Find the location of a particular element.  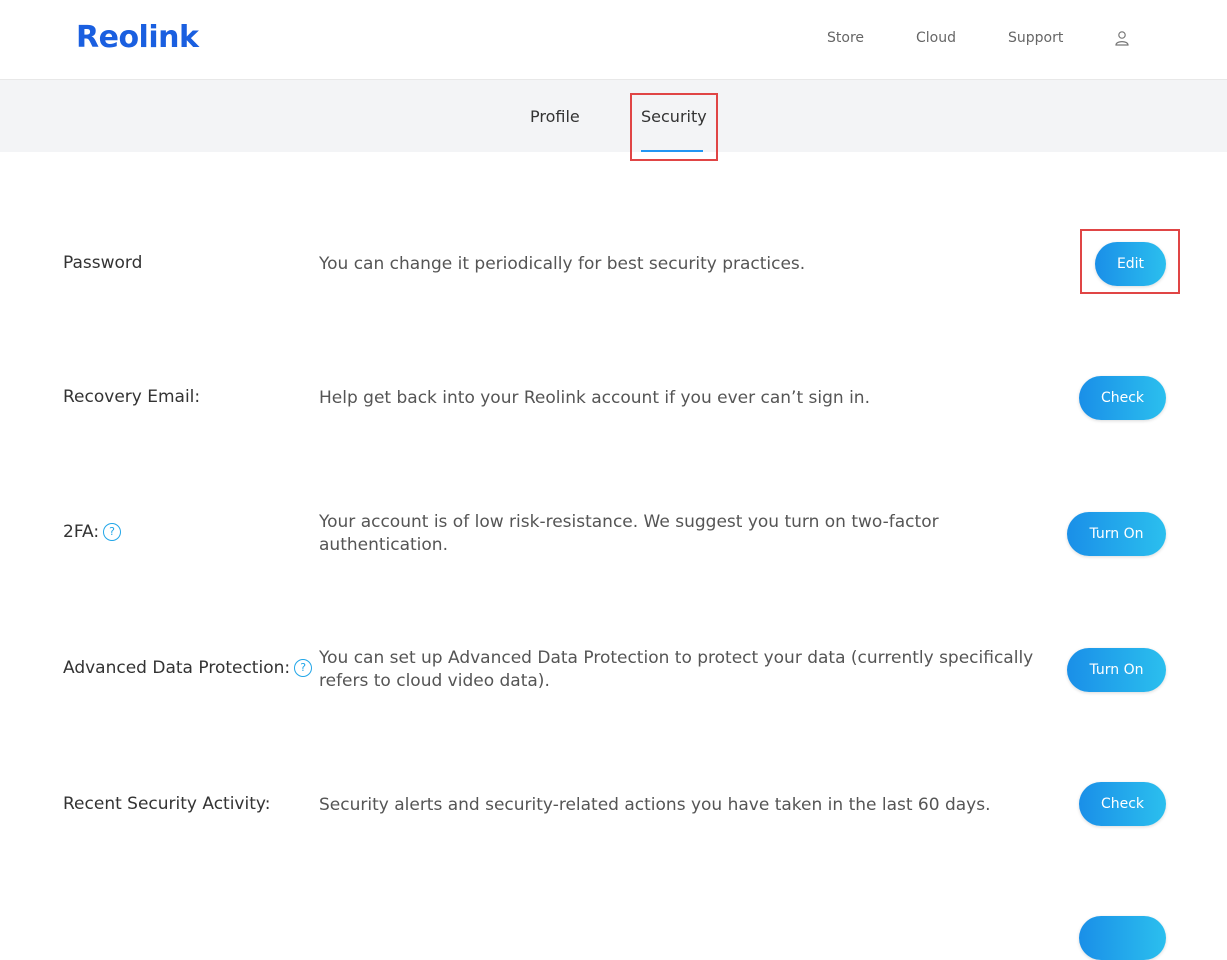

active-tab-indicator is located at coordinates (672, 151).